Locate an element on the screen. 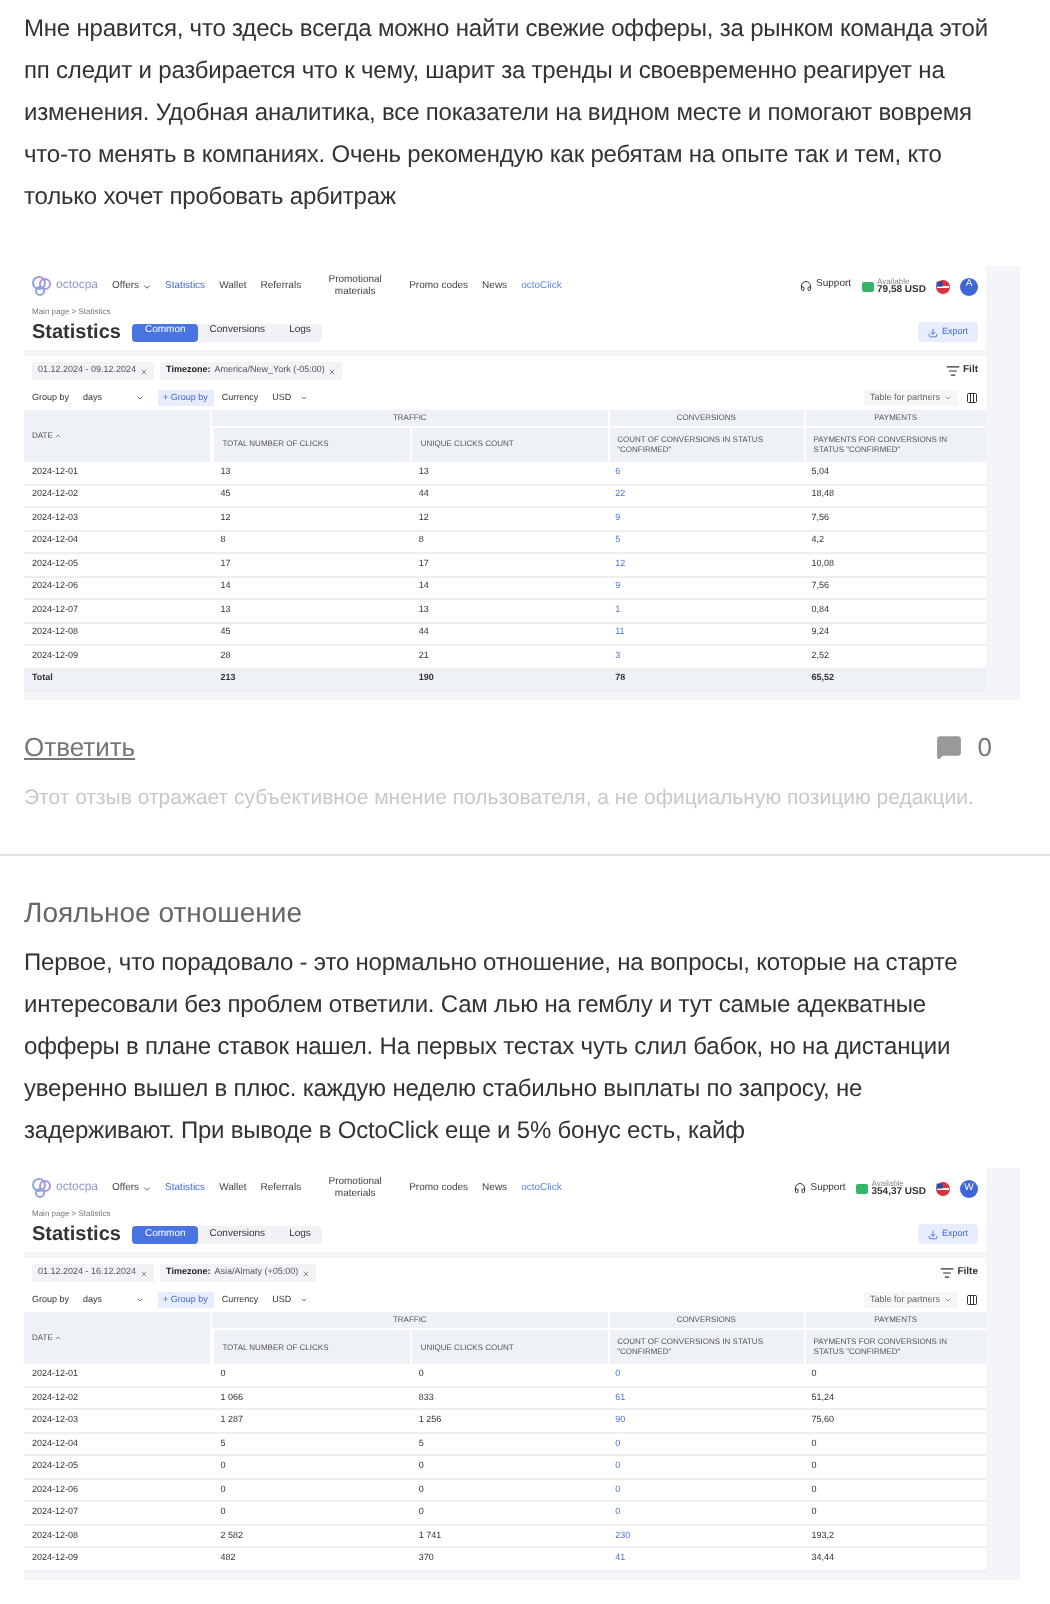  review-text: Мне нравится, что здесь всегда можно найти свежие офферы, за рынком команда этой пп следит и разбирается что к чему, шарит за тренды и своевременно реагирует на изменения. Удобная аналитика, все показатели на видном месте и помогают вовремя что-то менять в компаниях. Очень рекомендую как ребятам на опыте так и тем, кто только хочет пробовать арбитраж is located at coordinates (507, 113).